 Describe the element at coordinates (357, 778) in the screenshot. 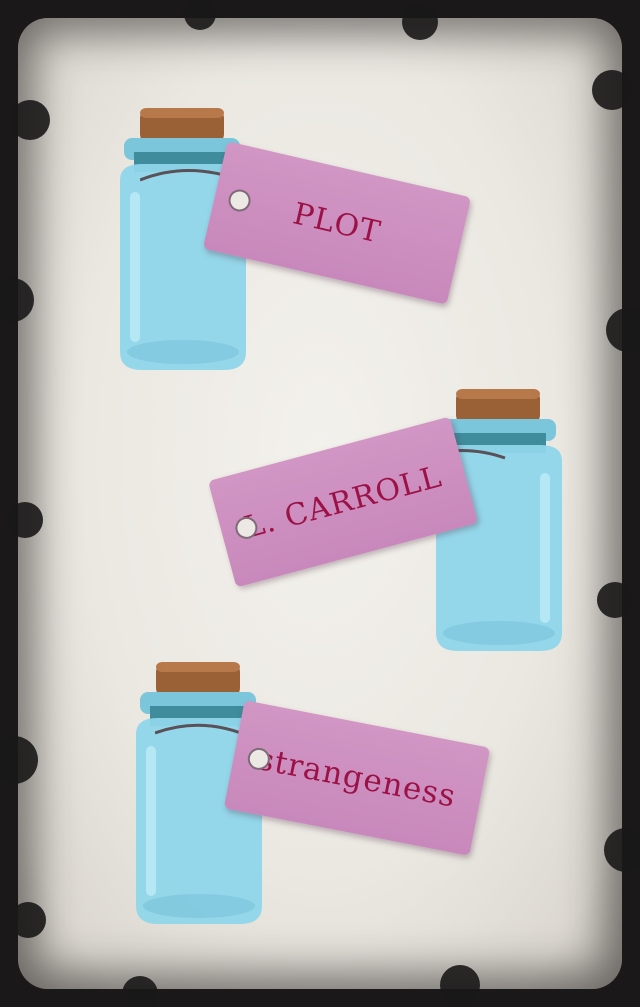

I see `tag-strangeness-label: strangeness` at that location.